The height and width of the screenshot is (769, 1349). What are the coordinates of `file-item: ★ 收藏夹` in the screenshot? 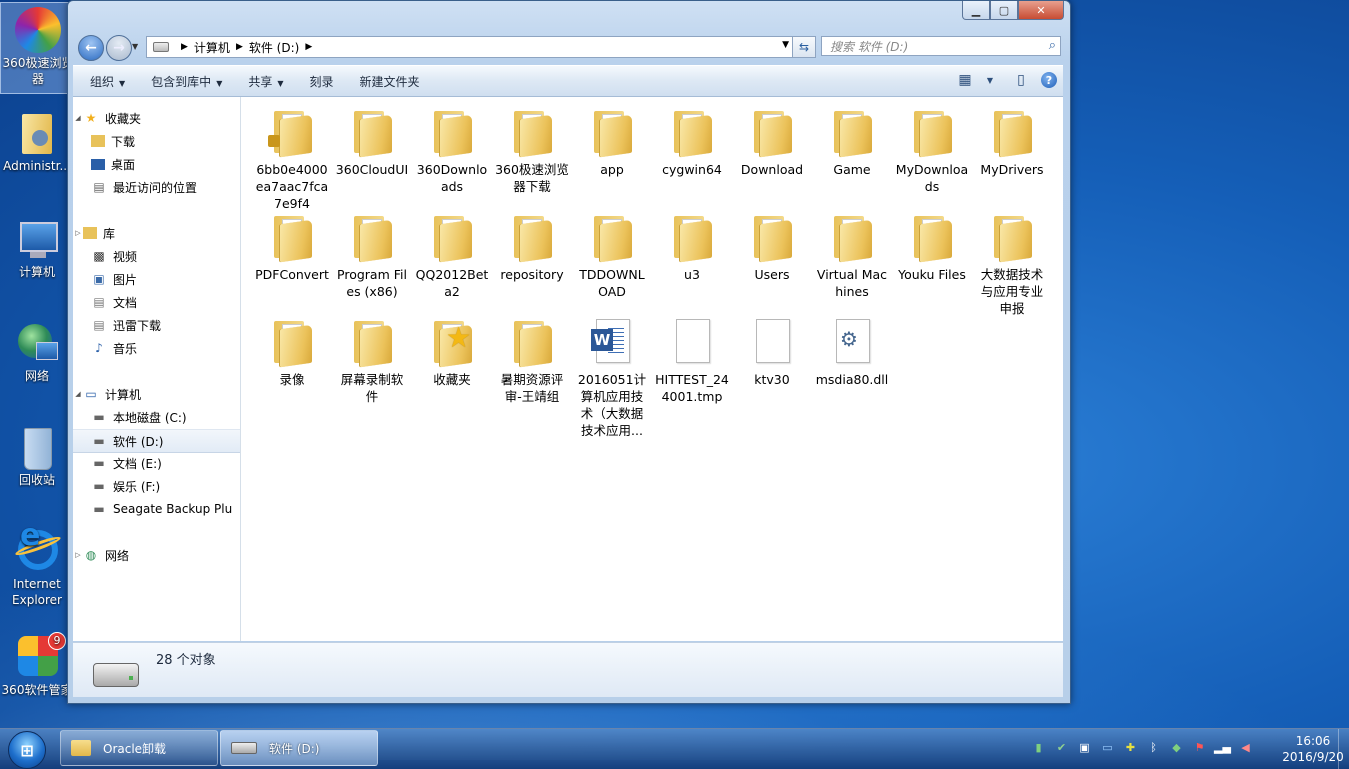 It's located at (452, 347).